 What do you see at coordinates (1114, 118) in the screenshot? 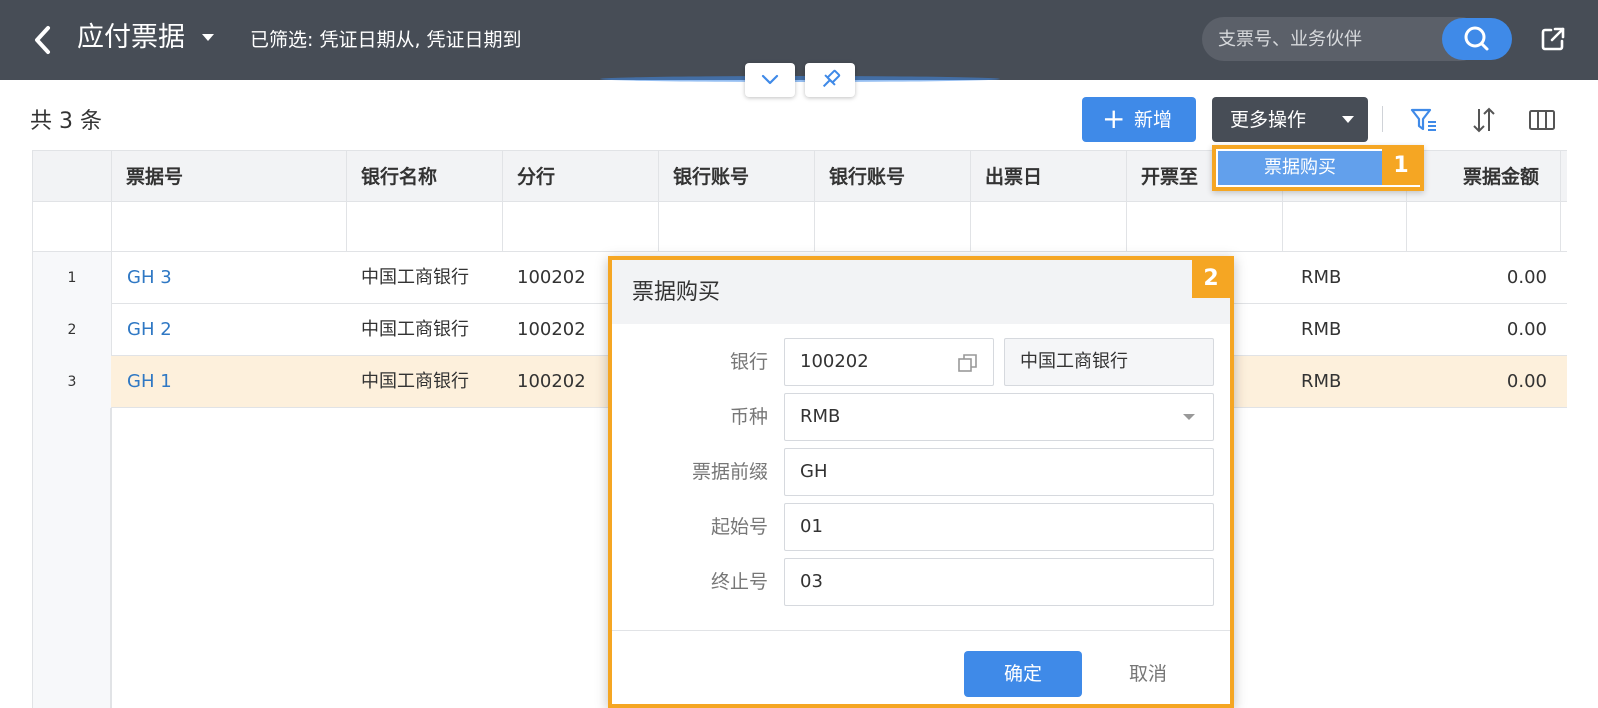
I see `plus-icon: +` at bounding box center [1114, 118].